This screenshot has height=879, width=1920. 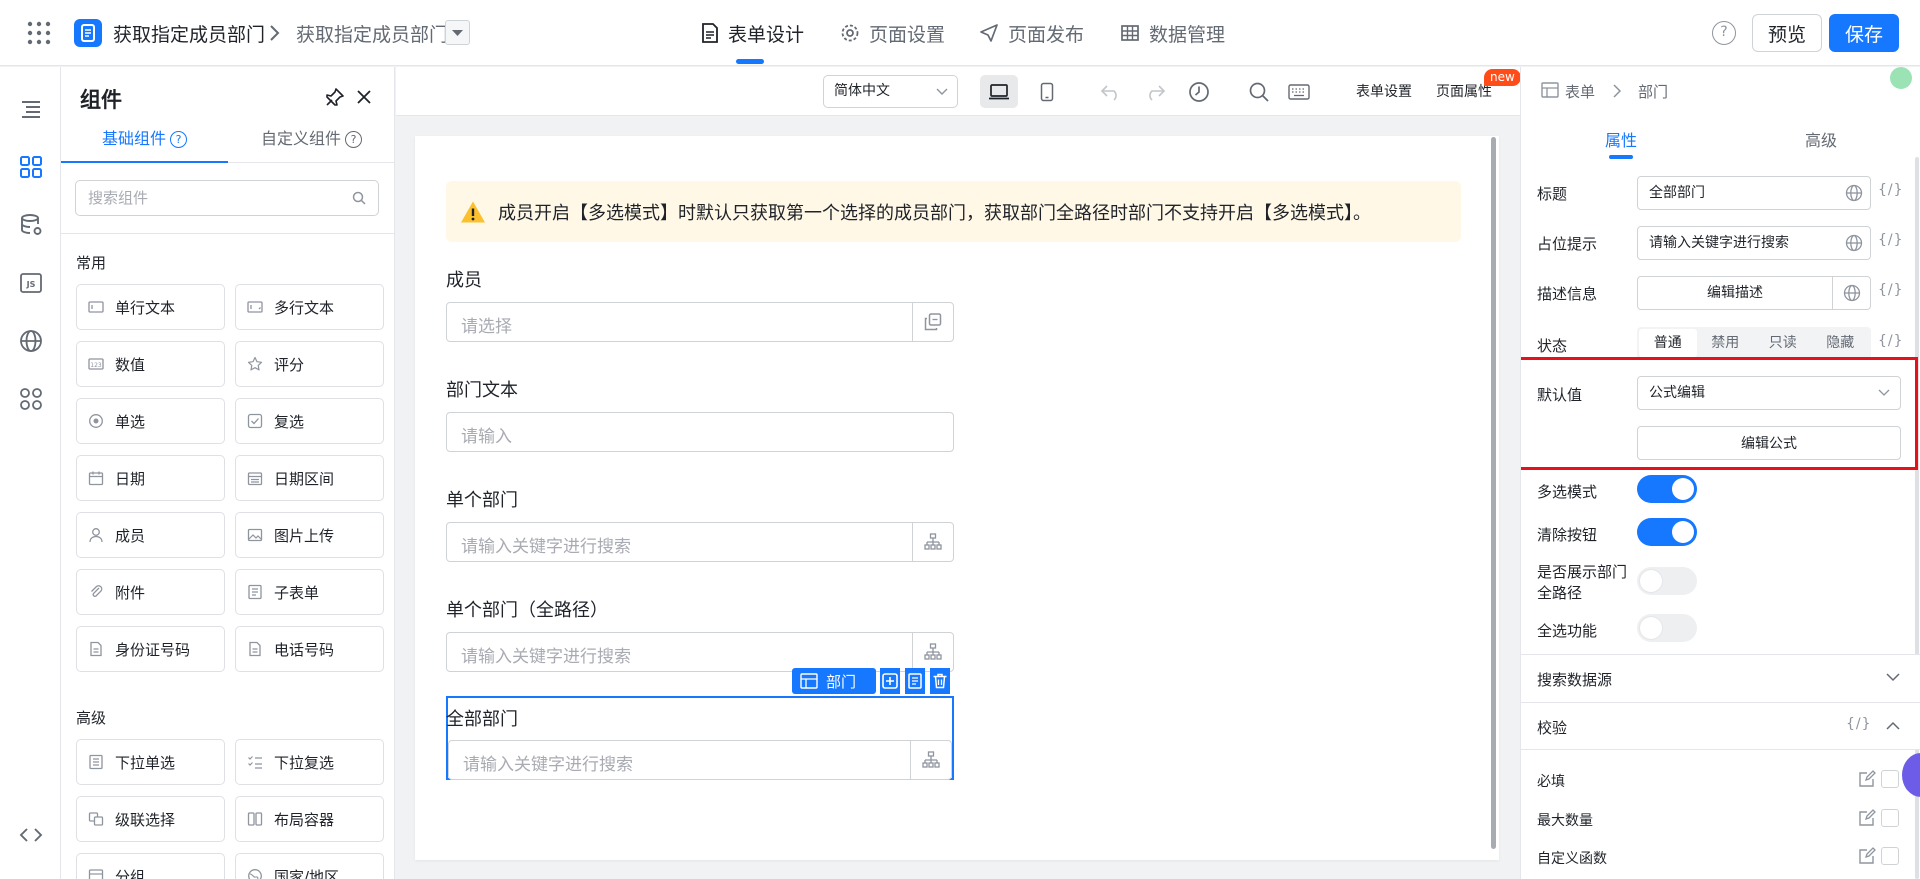 I want to click on tab-page-publish: 页面发布, so click(x=1031, y=33).